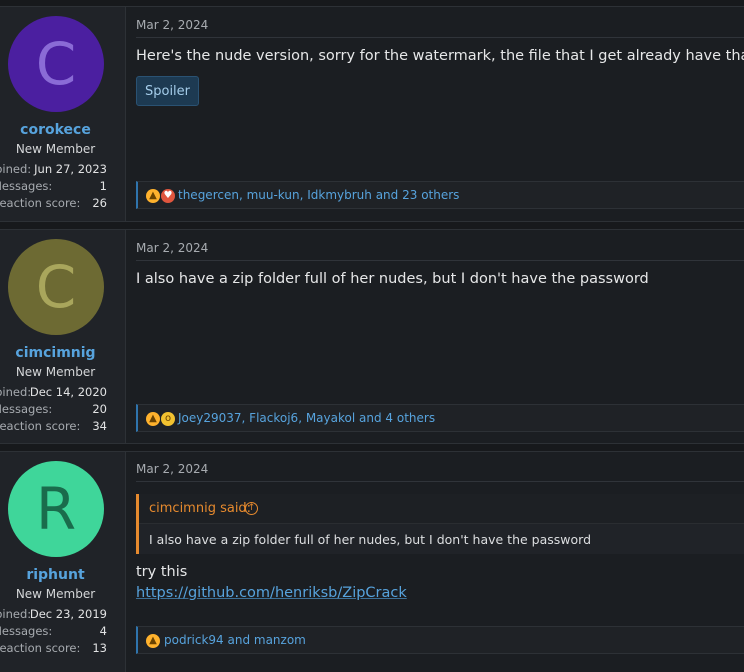  What do you see at coordinates (53, 186) in the screenshot?
I see `messages-stat: Messages: 1` at bounding box center [53, 186].